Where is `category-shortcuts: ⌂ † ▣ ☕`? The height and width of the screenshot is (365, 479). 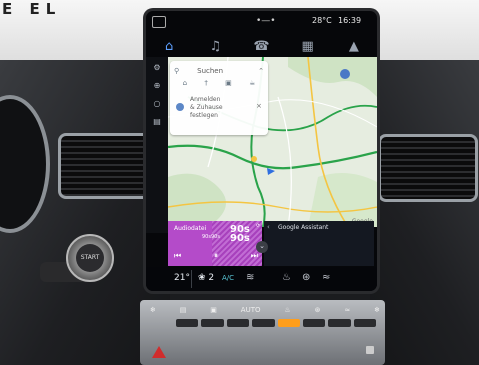 category-shortcuts: ⌂ † ▣ ☕ is located at coordinates (219, 84).